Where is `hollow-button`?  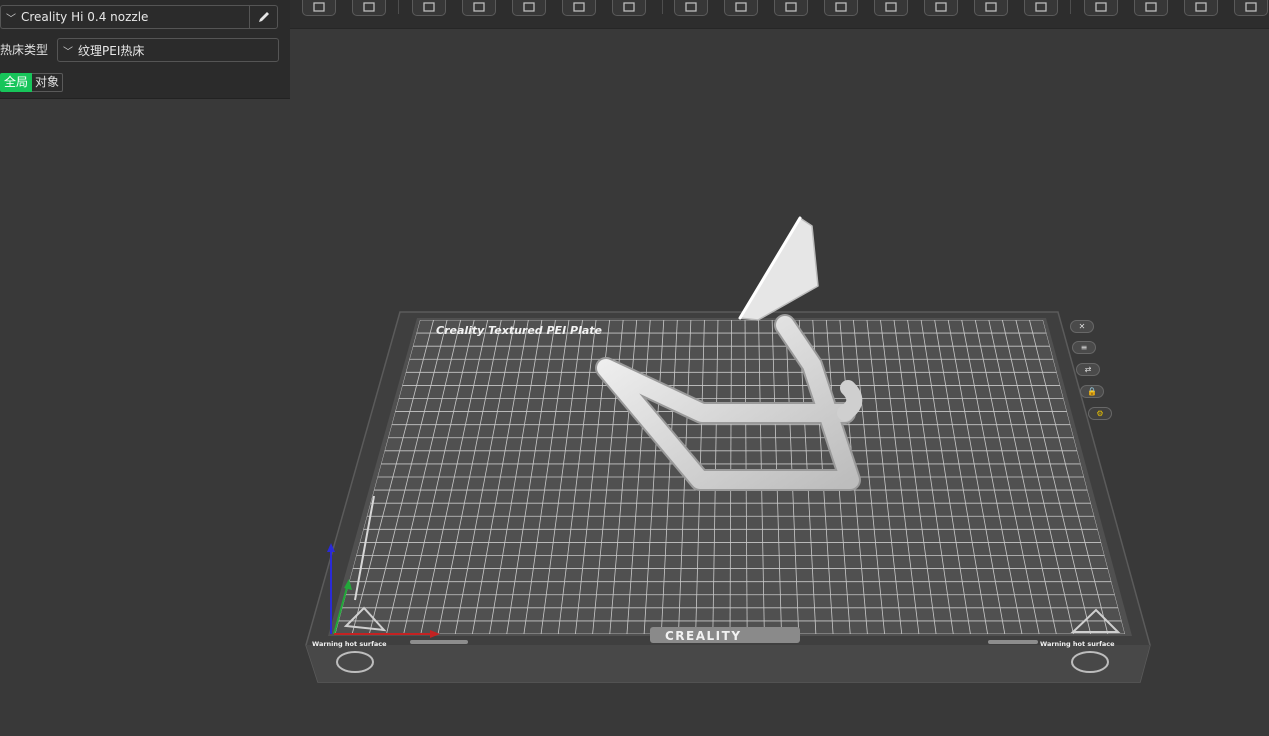 hollow-button is located at coordinates (891, 8).